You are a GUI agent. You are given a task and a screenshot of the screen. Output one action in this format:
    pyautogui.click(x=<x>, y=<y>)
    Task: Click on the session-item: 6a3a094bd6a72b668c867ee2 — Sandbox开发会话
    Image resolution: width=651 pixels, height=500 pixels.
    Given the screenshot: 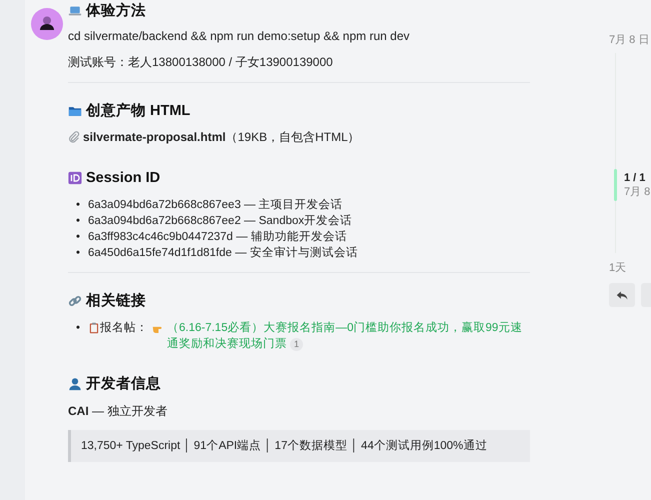 What is the action you would take?
    pyautogui.click(x=220, y=221)
    